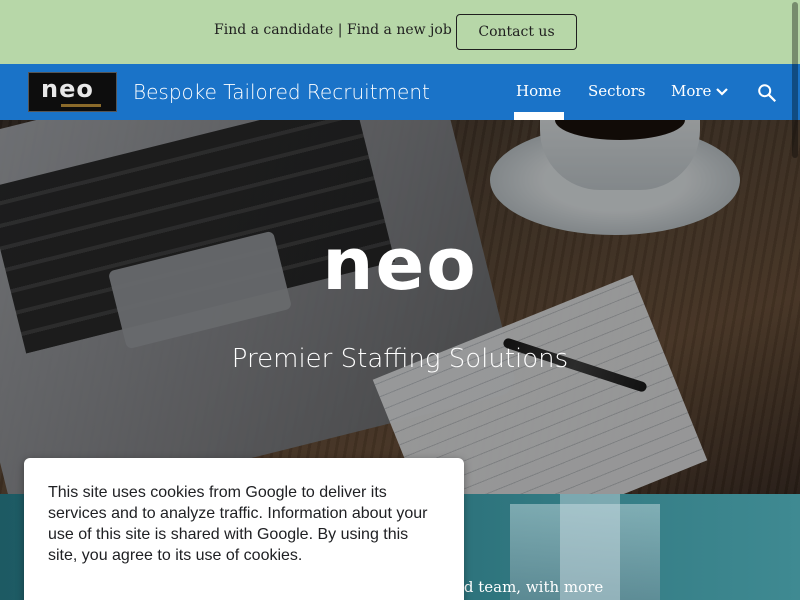 This screenshot has width=800, height=600. I want to click on active-nav-indicator, so click(539, 116).